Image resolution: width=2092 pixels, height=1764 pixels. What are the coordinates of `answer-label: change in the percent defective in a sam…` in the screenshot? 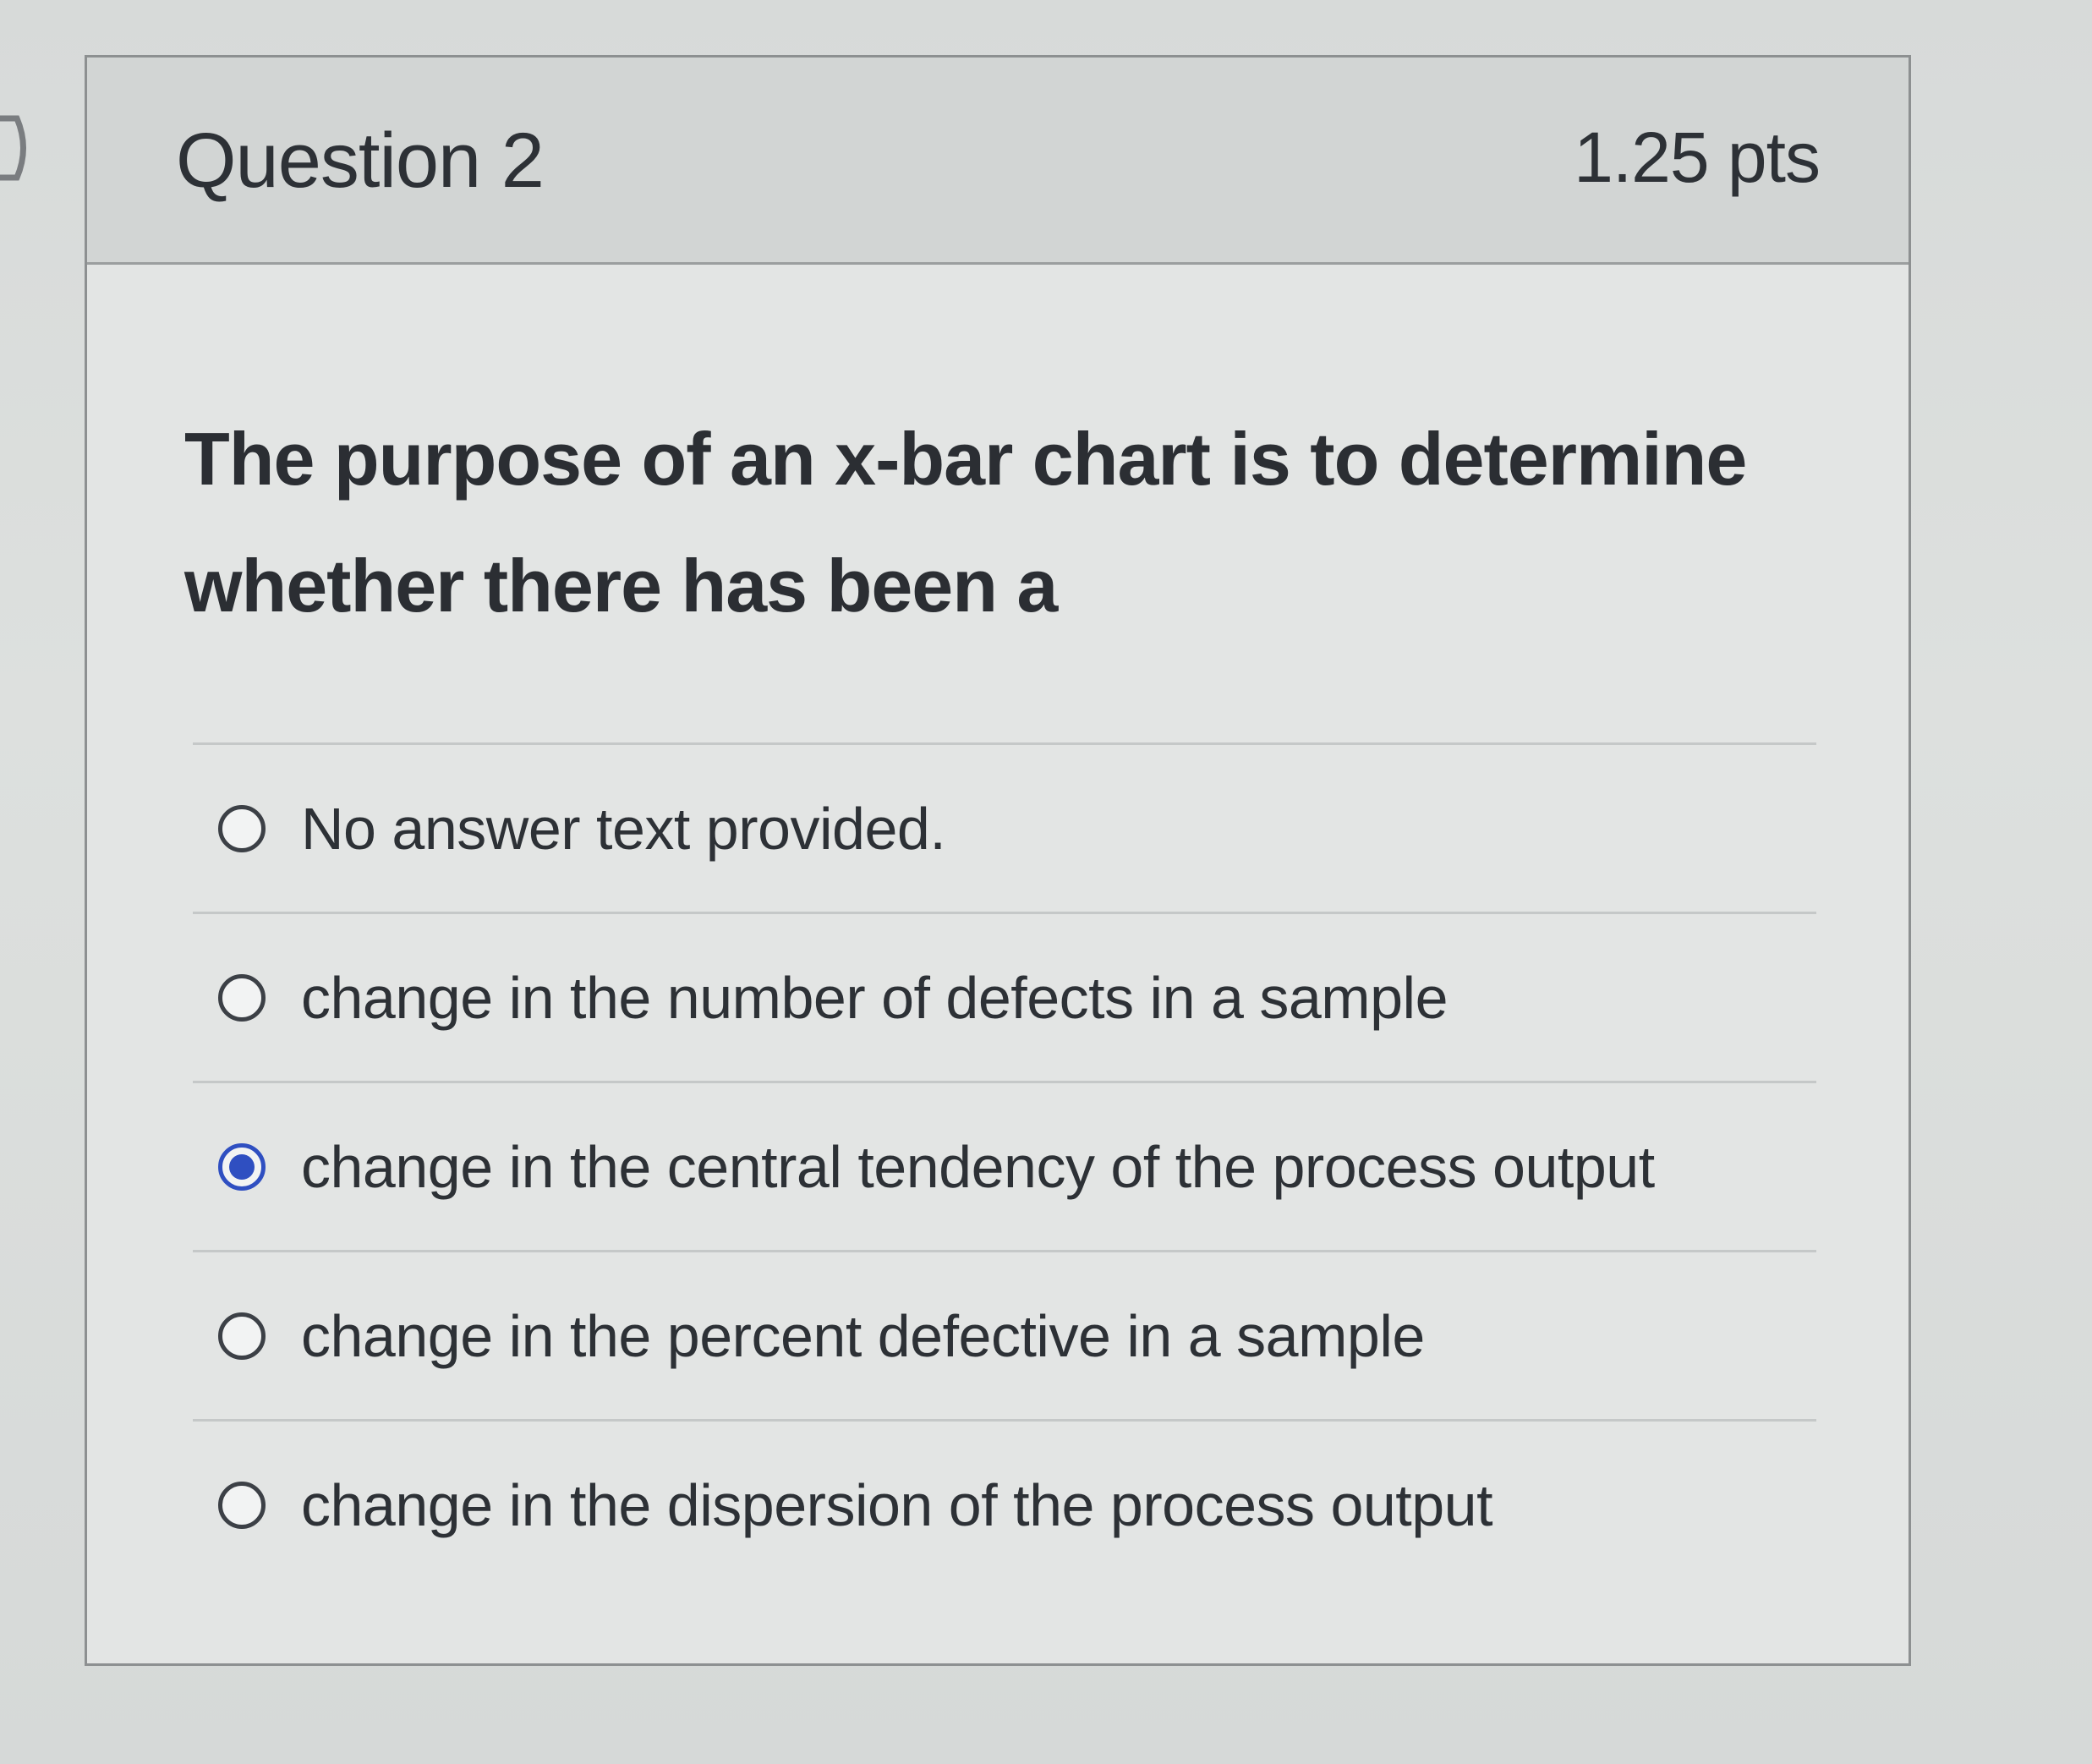 It's located at (863, 1336).